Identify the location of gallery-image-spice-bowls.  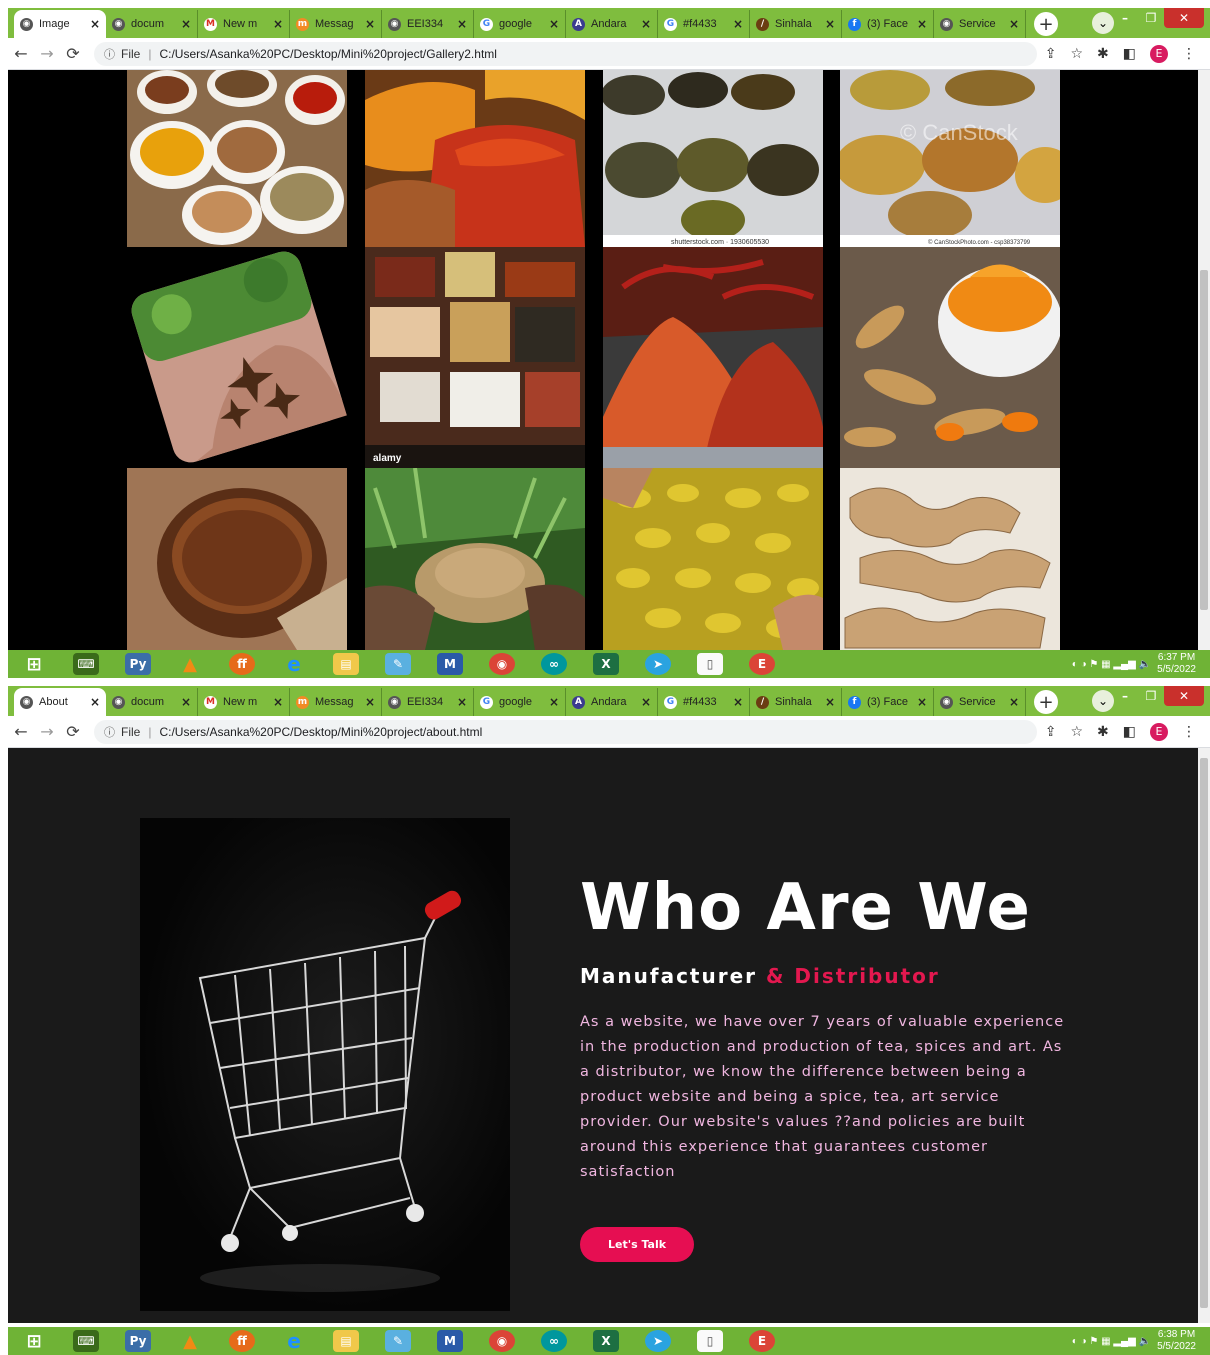
(237, 158).